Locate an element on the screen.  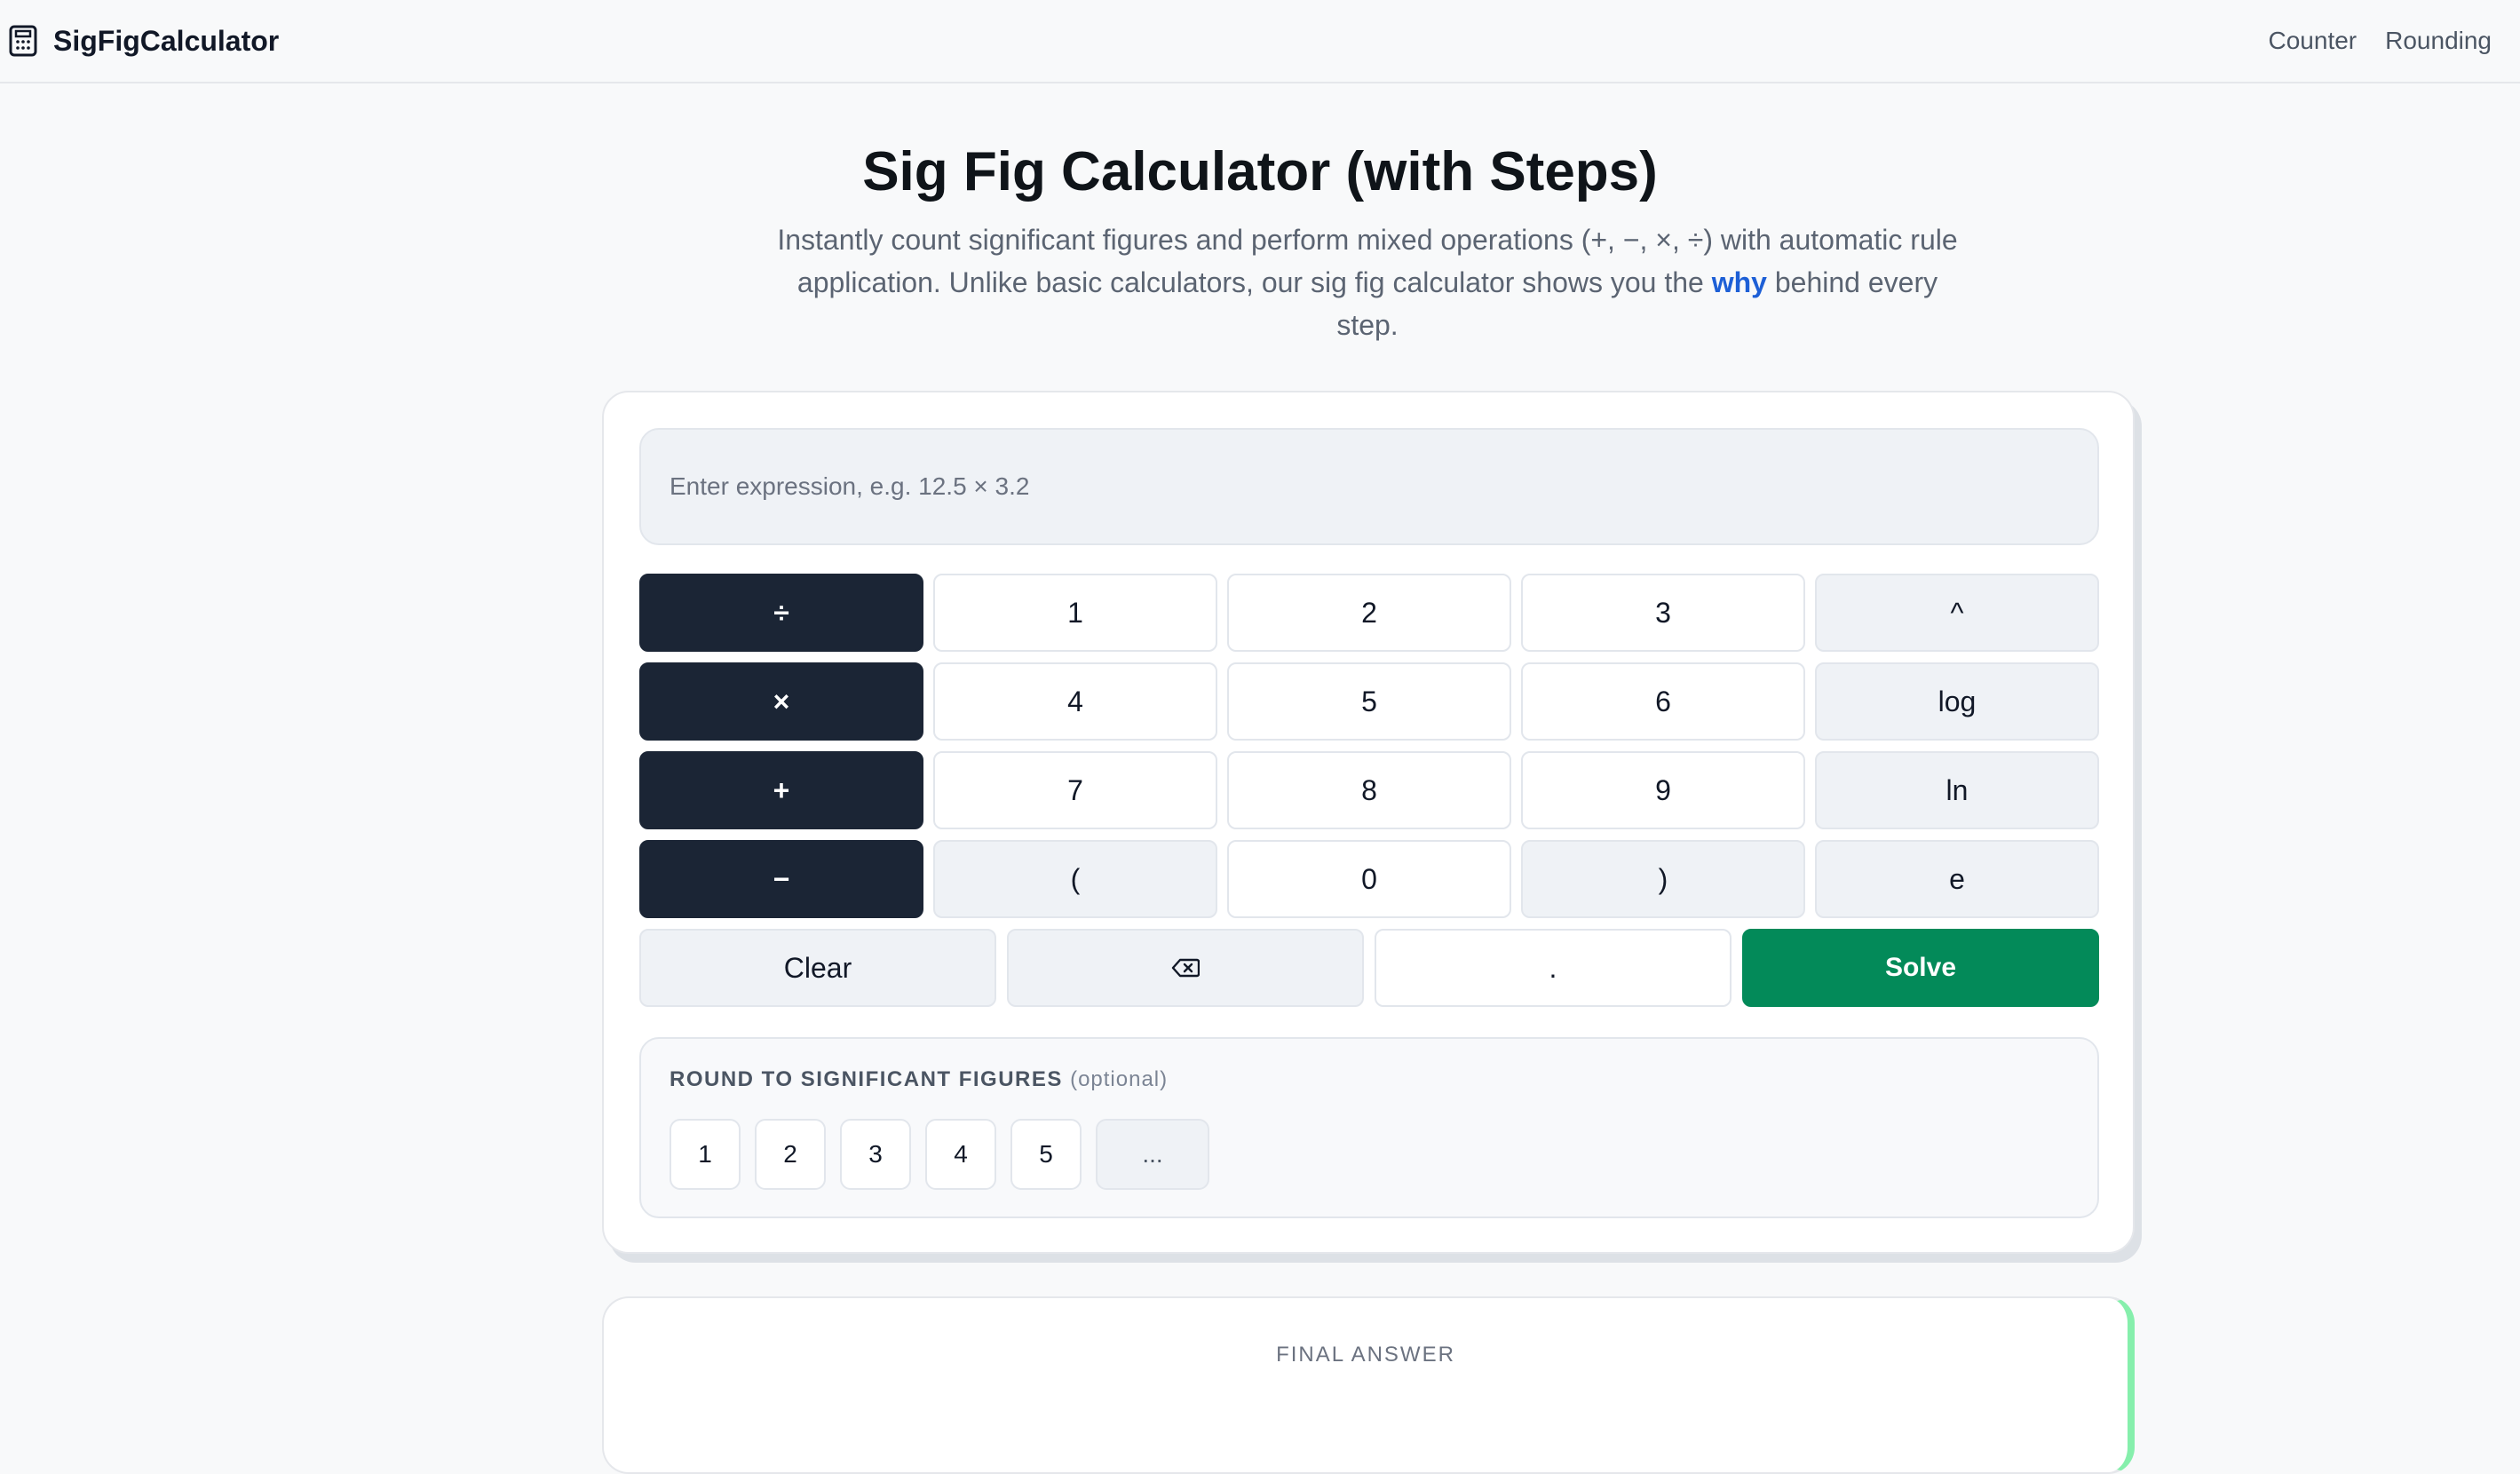
digit-4-key: 4 is located at coordinates (1075, 701).